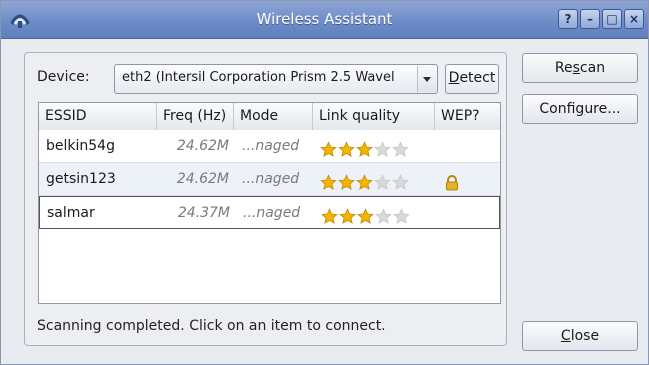 The image size is (649, 365). Describe the element at coordinates (454, 78) in the screenshot. I see `detect-mnemonic: D` at that location.